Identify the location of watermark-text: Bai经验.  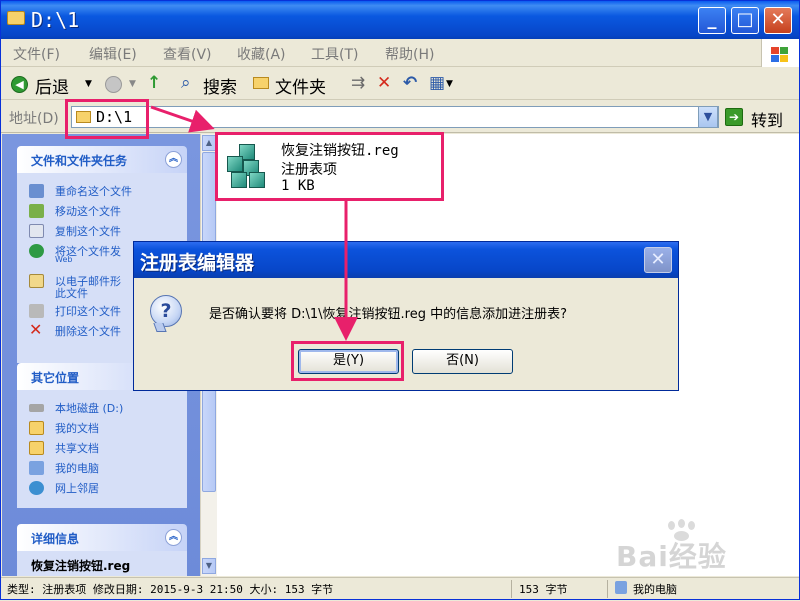
(671, 556).